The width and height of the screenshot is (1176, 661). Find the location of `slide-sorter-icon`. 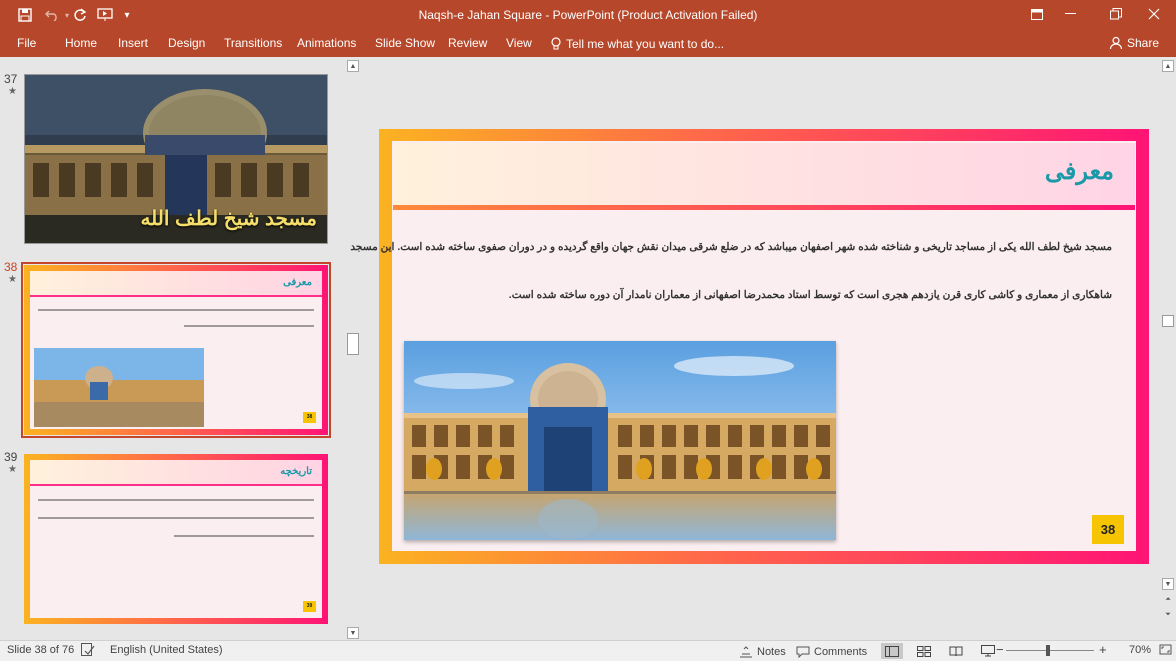

slide-sorter-icon is located at coordinates (924, 651).